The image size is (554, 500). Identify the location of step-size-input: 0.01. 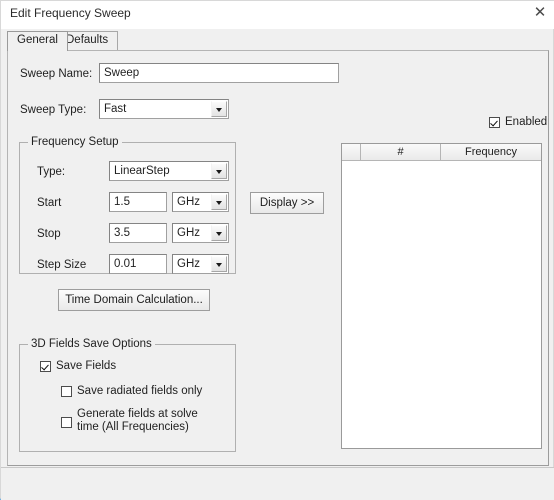
(138, 264).